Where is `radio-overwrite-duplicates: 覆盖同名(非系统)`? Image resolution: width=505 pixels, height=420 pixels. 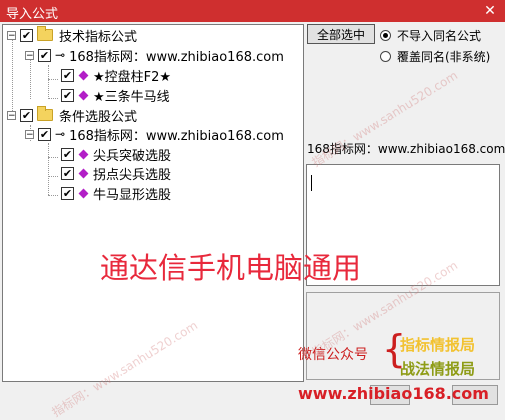
radio-overwrite-duplicates: 覆盖同名(非系统) is located at coordinates (435, 56).